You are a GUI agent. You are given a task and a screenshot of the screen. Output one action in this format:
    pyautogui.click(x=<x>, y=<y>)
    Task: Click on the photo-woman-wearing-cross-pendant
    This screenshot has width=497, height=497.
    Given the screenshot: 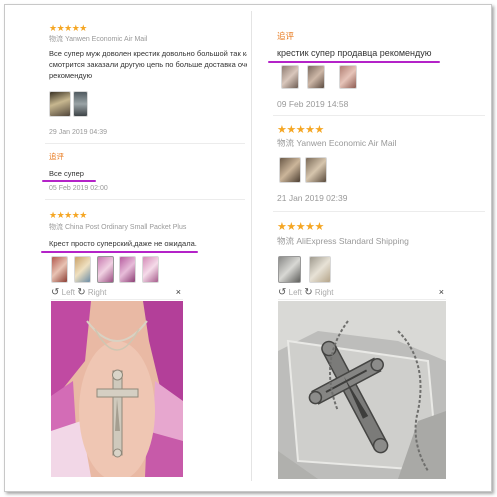 What is the action you would take?
    pyautogui.click(x=117, y=389)
    